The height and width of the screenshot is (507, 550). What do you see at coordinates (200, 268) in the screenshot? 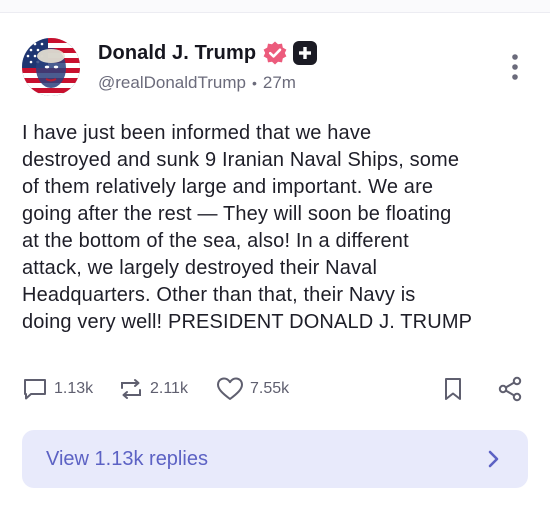
I see `post-text-line: attack, we largely destroyed their Naval` at bounding box center [200, 268].